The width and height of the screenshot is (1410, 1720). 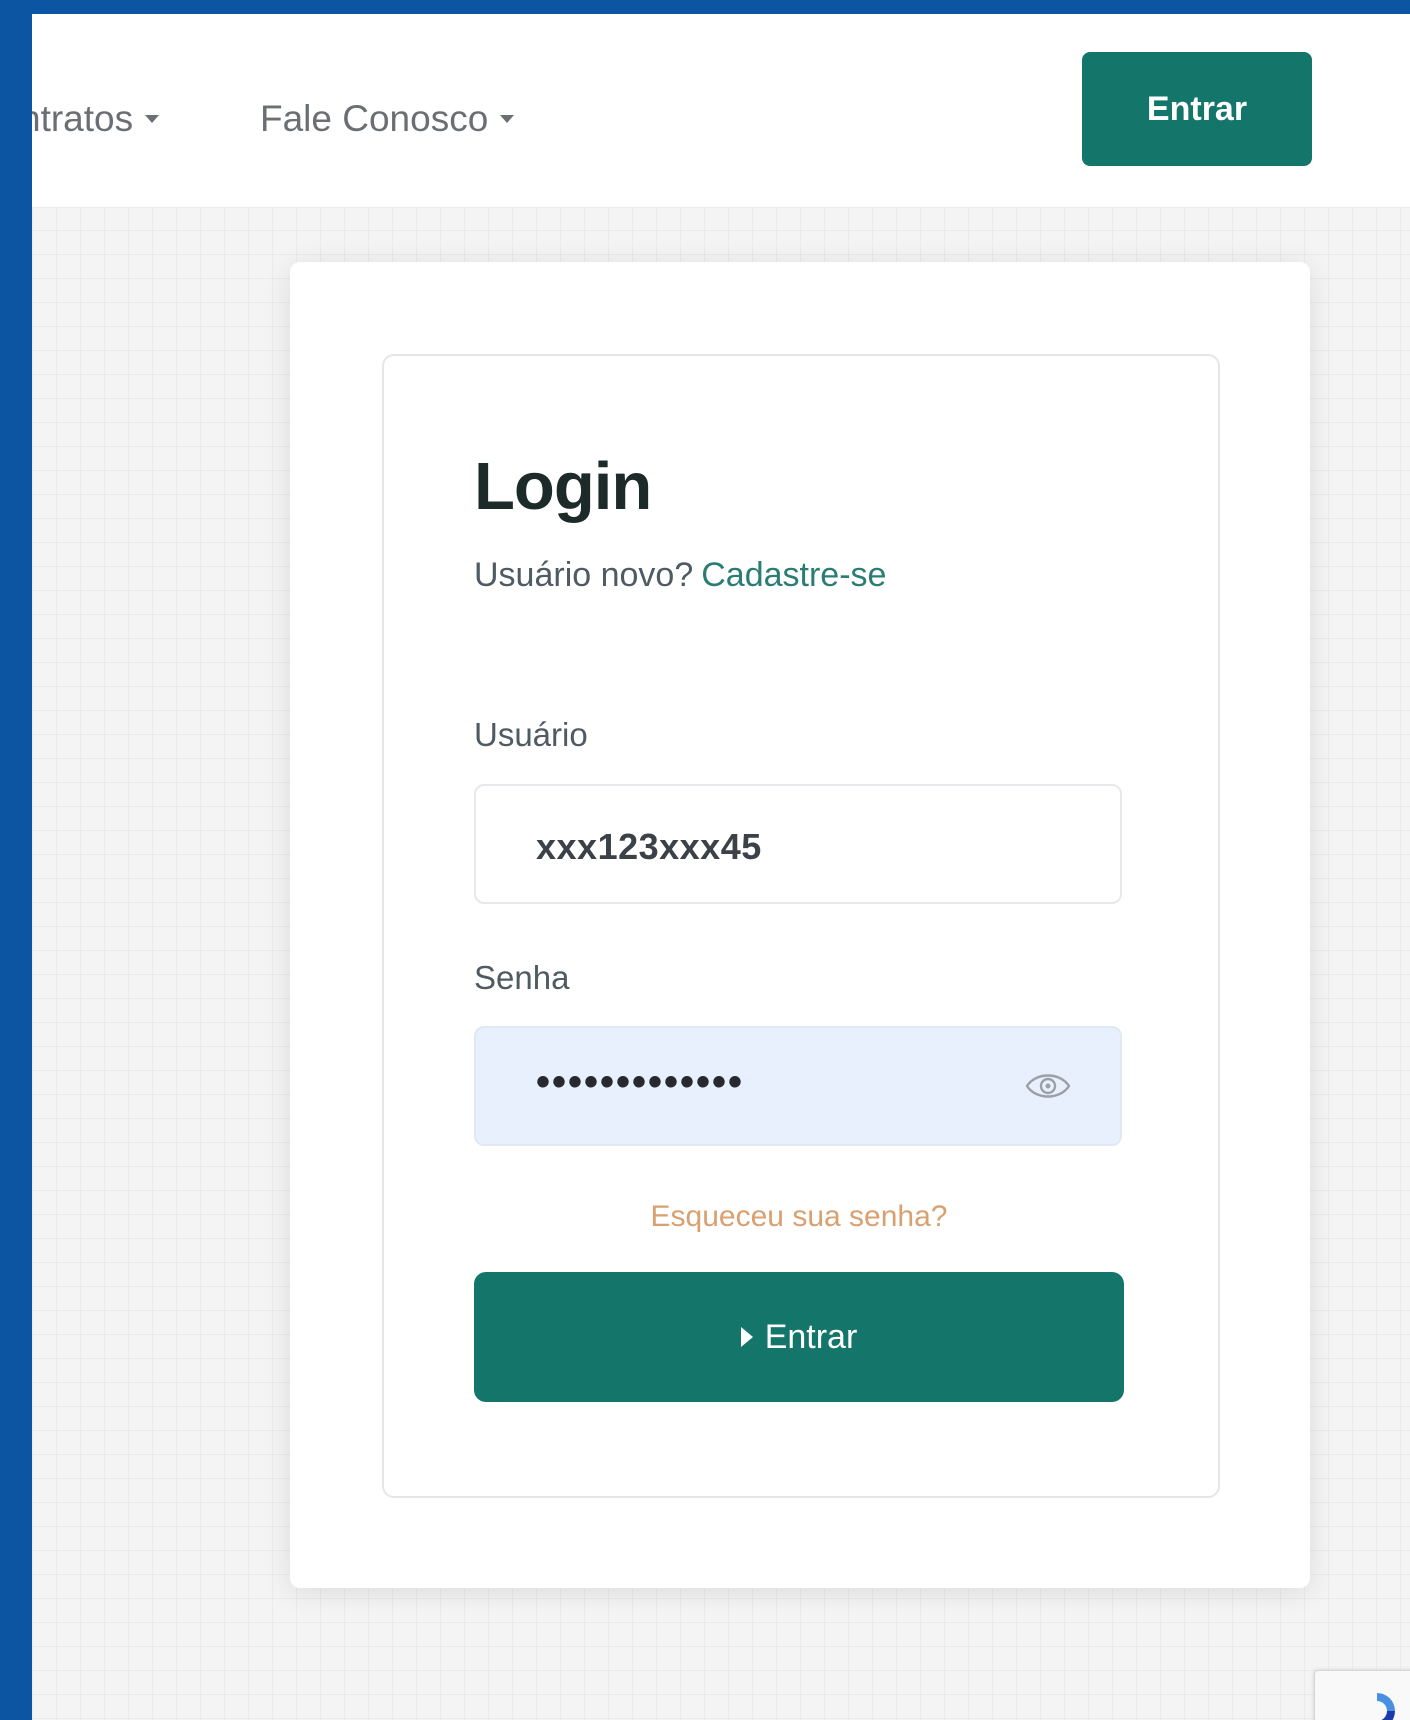 What do you see at coordinates (746, 1337) in the screenshot?
I see `play-icon` at bounding box center [746, 1337].